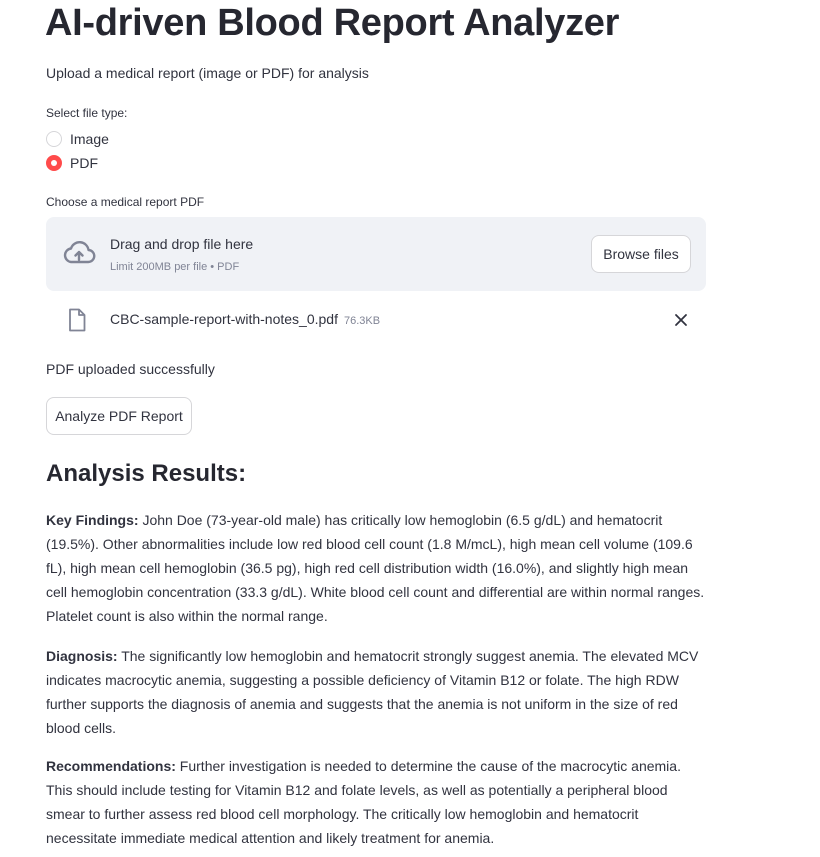 The width and height of the screenshot is (820, 857). Describe the element at coordinates (362, 321) in the screenshot. I see `file-size: 76.3KB` at that location.